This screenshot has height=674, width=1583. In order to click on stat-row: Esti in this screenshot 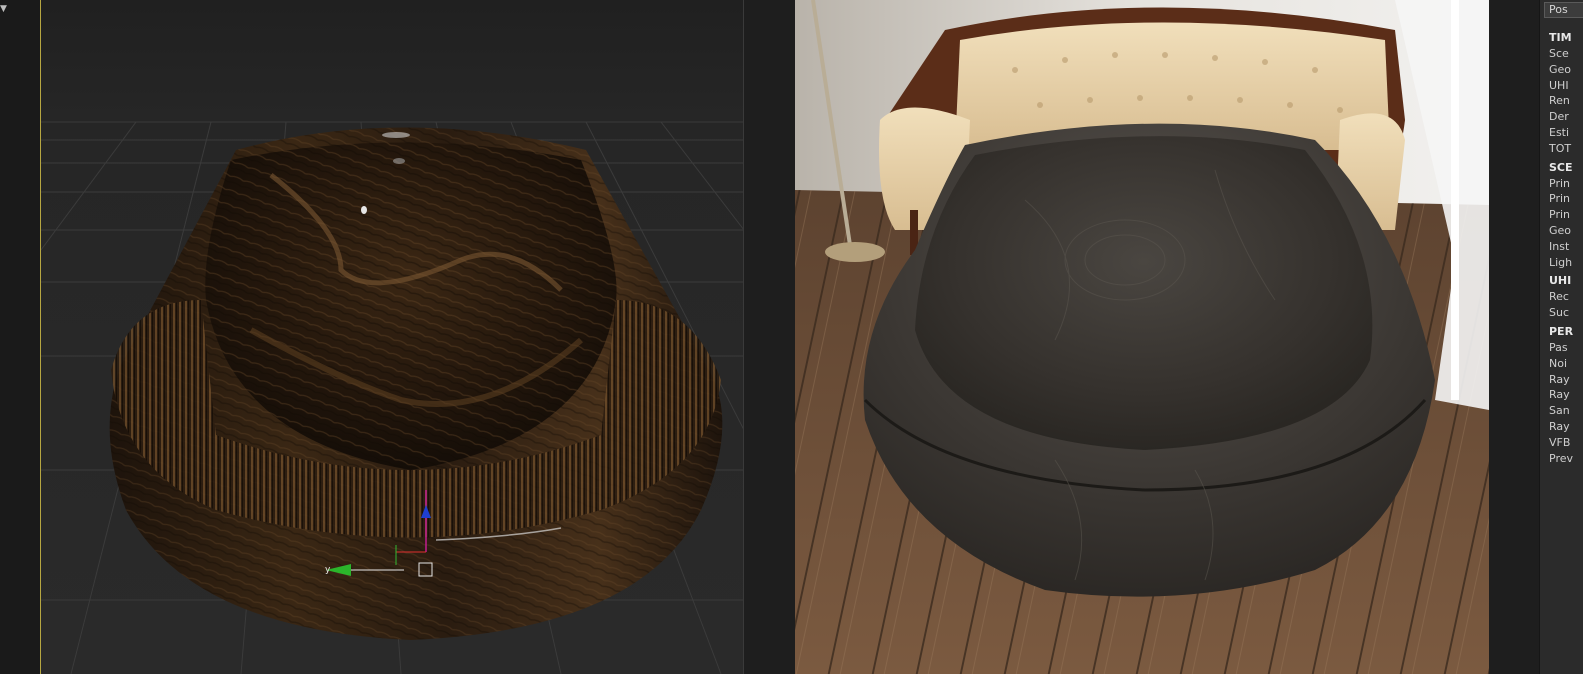, I will do `click(1559, 132)`.